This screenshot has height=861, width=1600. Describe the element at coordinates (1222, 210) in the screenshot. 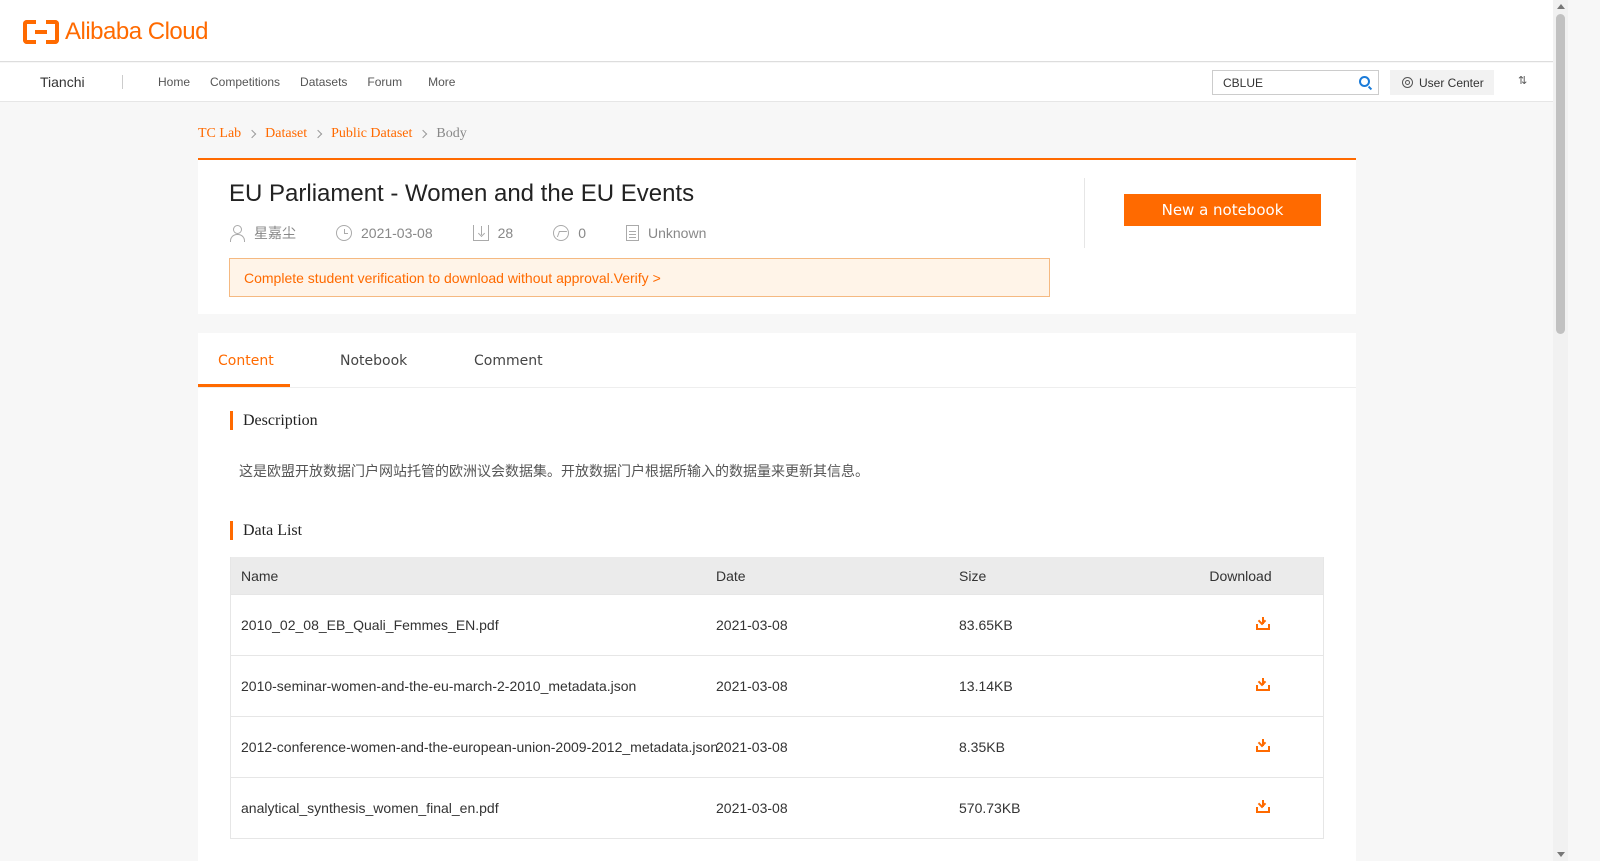

I see `new-notebook-button: New a notebook` at that location.